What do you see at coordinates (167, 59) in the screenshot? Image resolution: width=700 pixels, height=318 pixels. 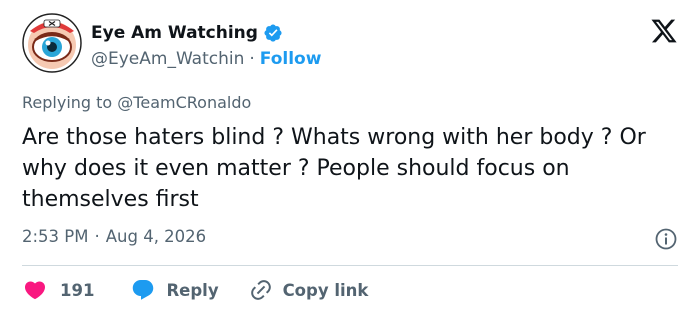 I see `author-handle: @EyeAm_Watchin` at bounding box center [167, 59].